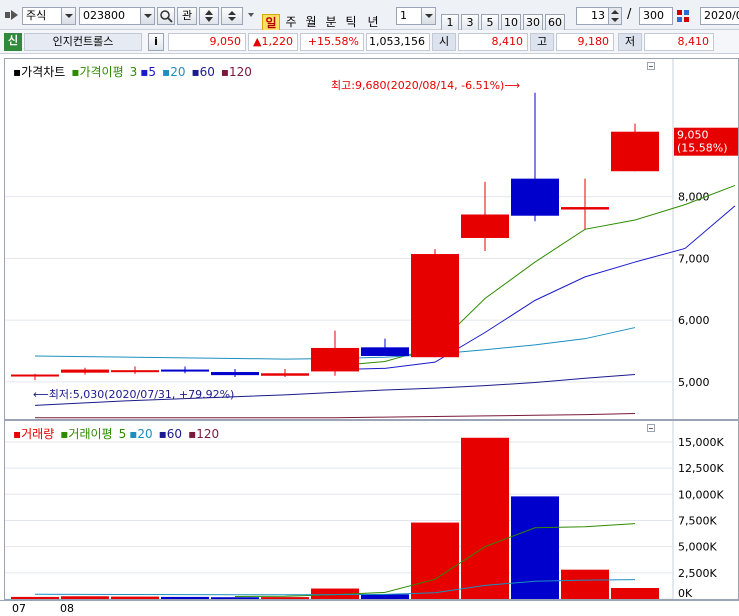  What do you see at coordinates (630, 42) in the screenshot?
I see `low-label: 저` at bounding box center [630, 42].